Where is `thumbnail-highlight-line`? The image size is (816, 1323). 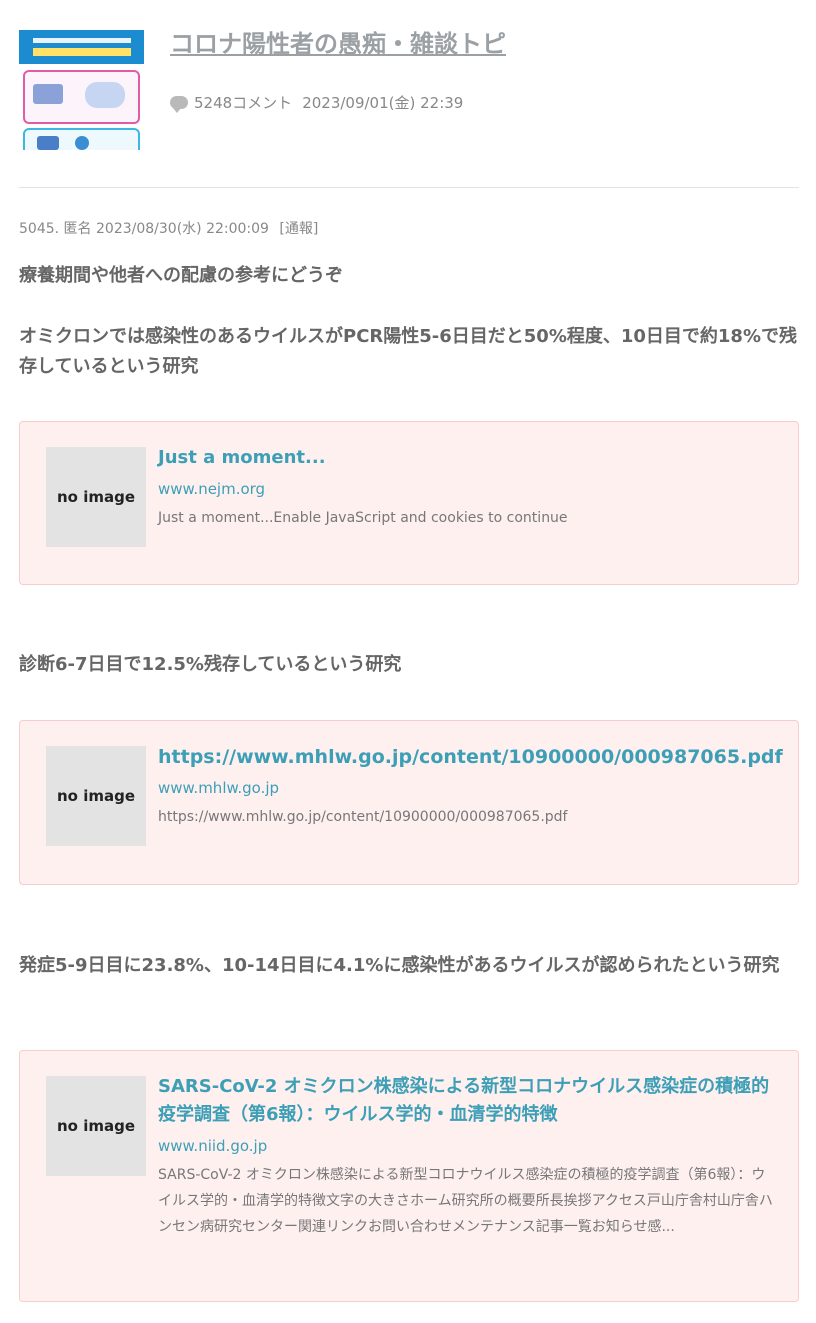
thumbnail-highlight-line is located at coordinates (82, 52).